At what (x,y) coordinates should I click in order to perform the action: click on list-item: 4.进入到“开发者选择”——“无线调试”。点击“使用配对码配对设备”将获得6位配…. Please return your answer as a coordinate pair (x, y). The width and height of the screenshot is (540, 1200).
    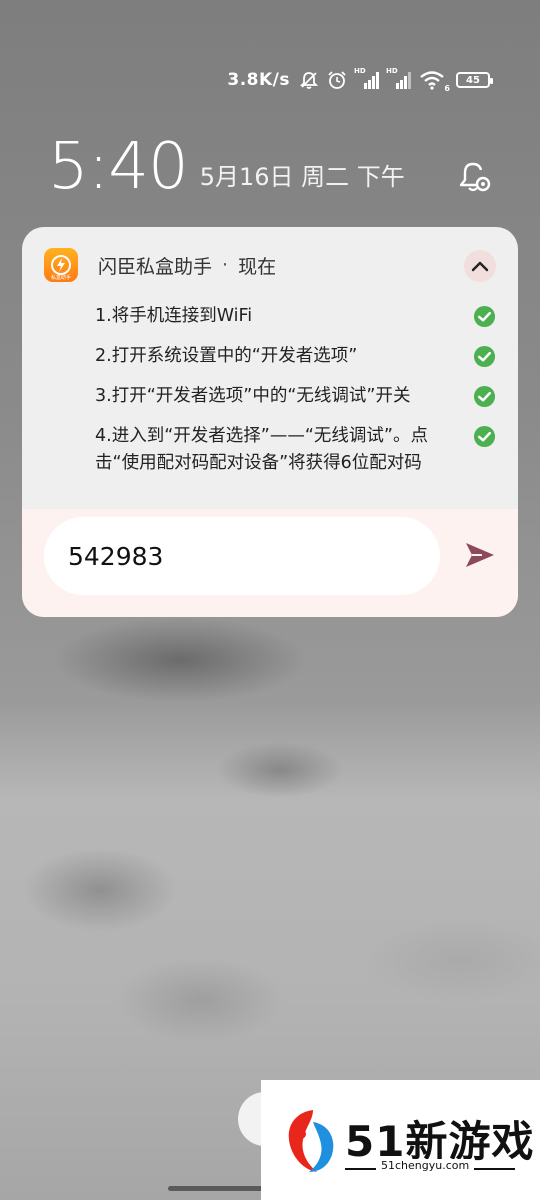
    Looking at the image, I should click on (295, 450).